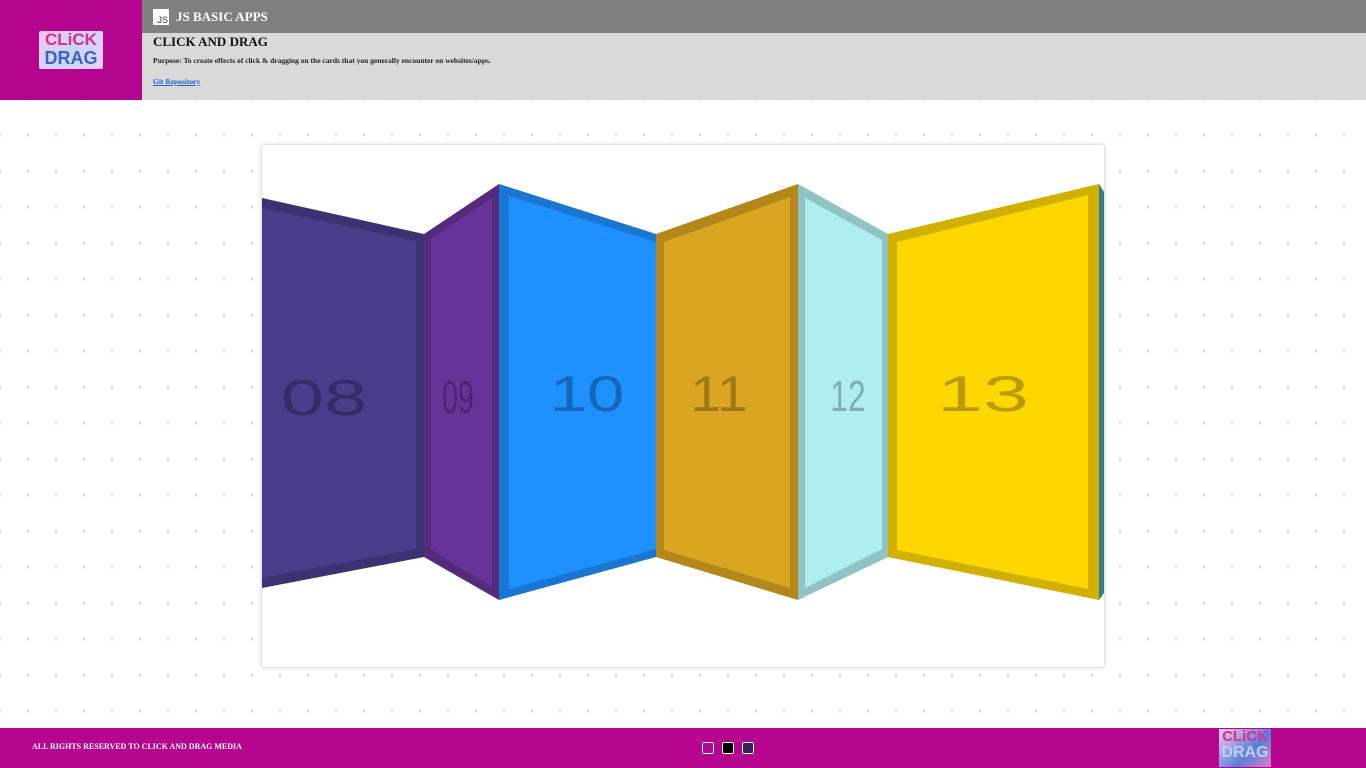  I want to click on app-logo: CLiCK DRAG, so click(71, 50).